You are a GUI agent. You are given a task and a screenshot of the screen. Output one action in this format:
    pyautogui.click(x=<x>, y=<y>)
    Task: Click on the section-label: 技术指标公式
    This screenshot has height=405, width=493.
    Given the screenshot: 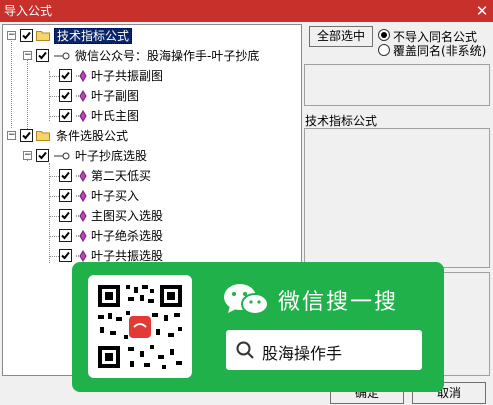 What is the action you would take?
    pyautogui.click(x=341, y=121)
    